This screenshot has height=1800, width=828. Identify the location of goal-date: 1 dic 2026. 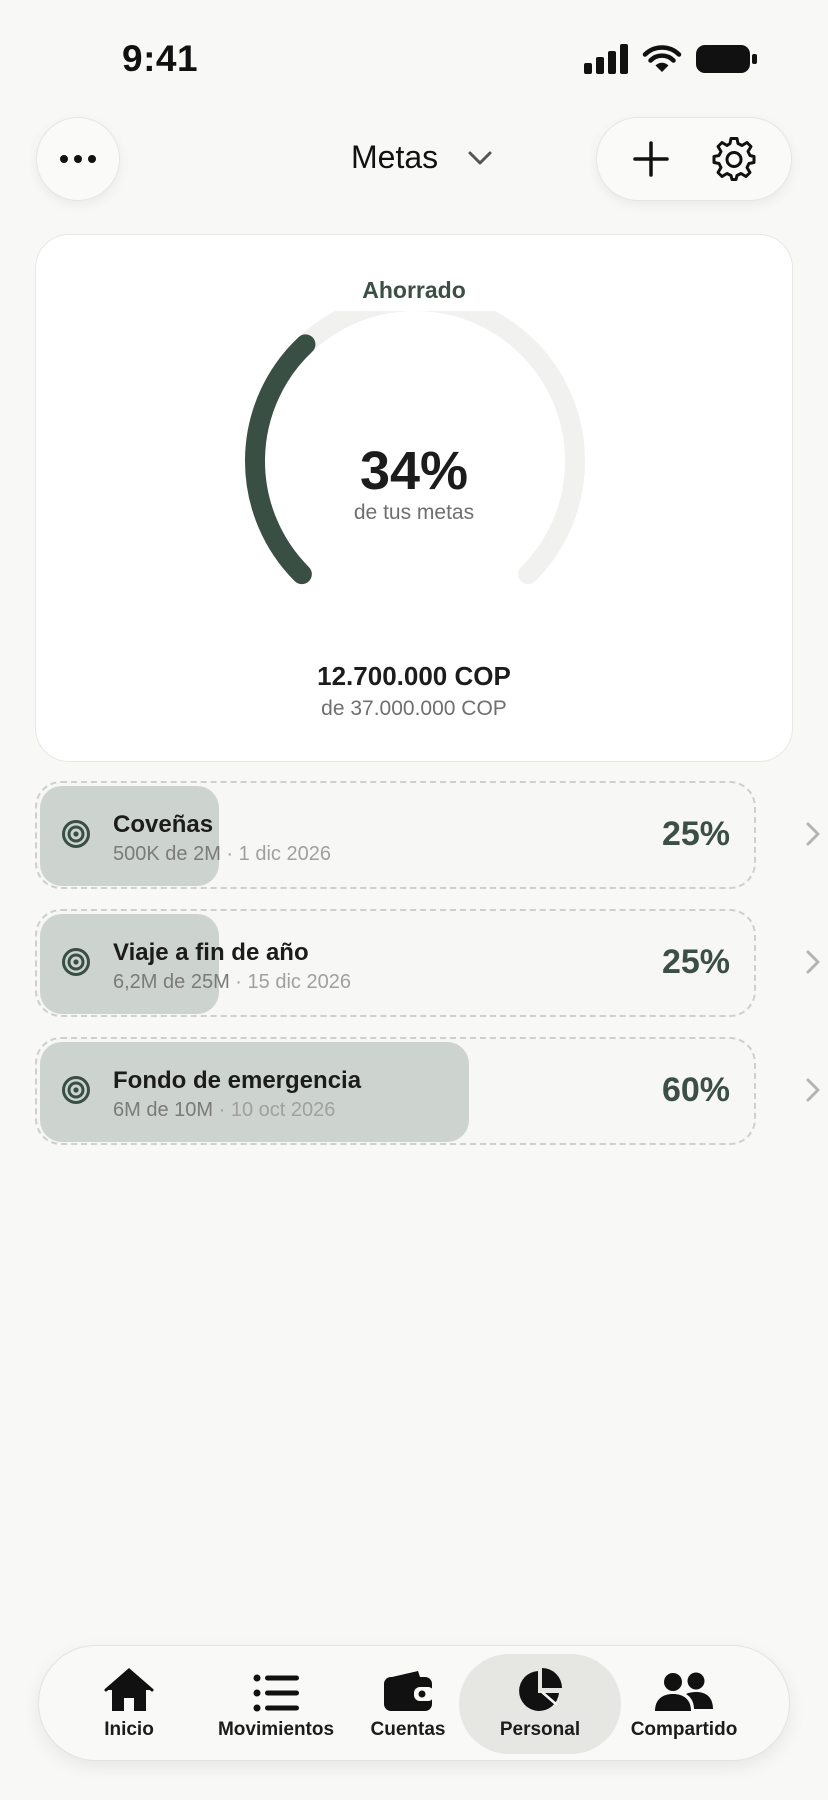
(284, 854).